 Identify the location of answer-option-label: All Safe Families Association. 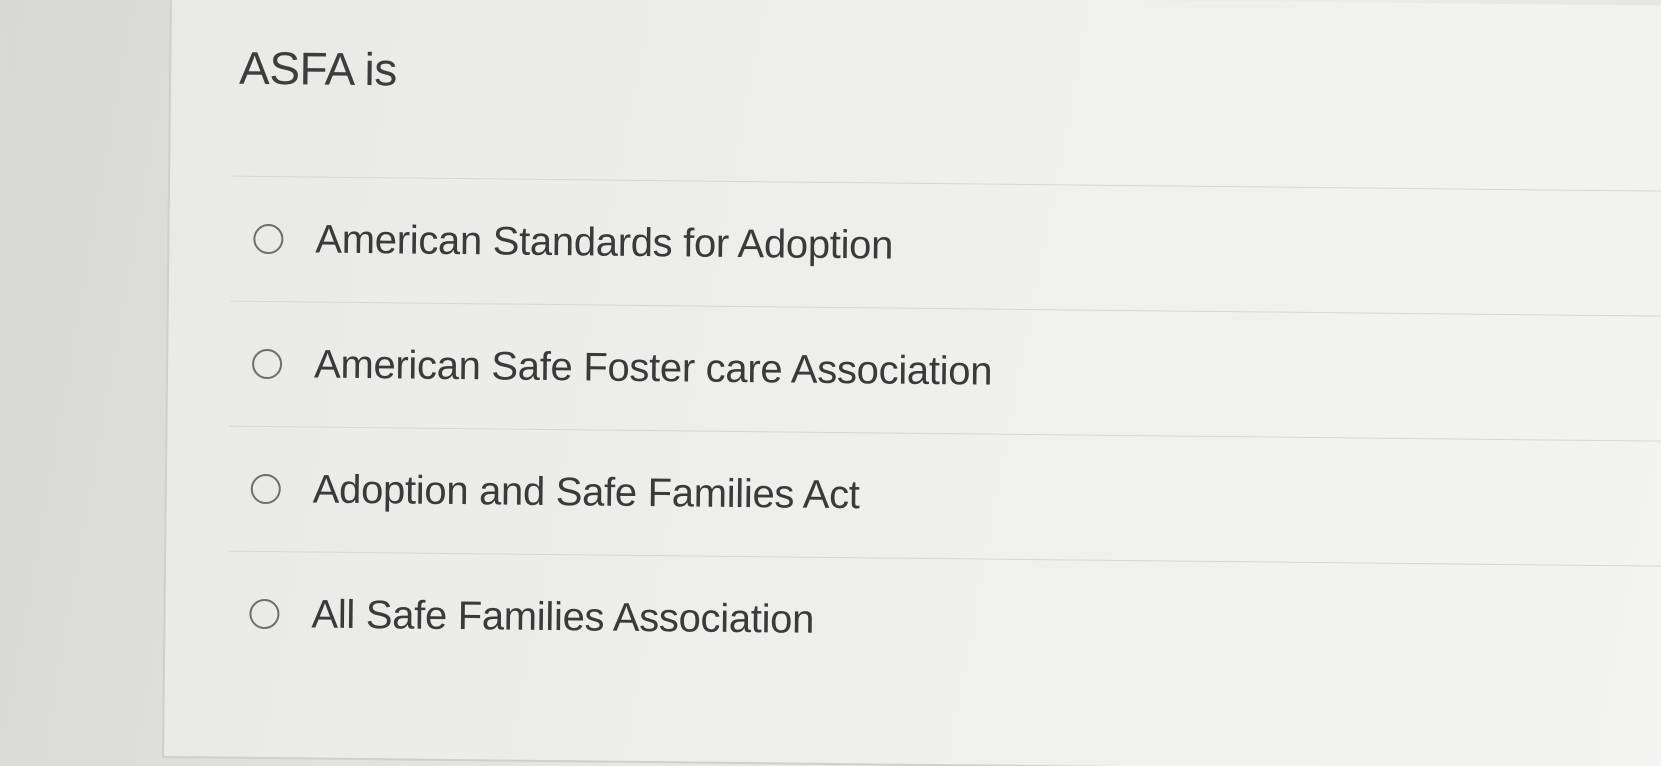
(563, 617).